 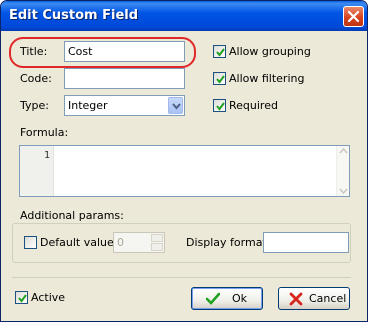 I want to click on window-title: Edit Custom Field, so click(x=74, y=15).